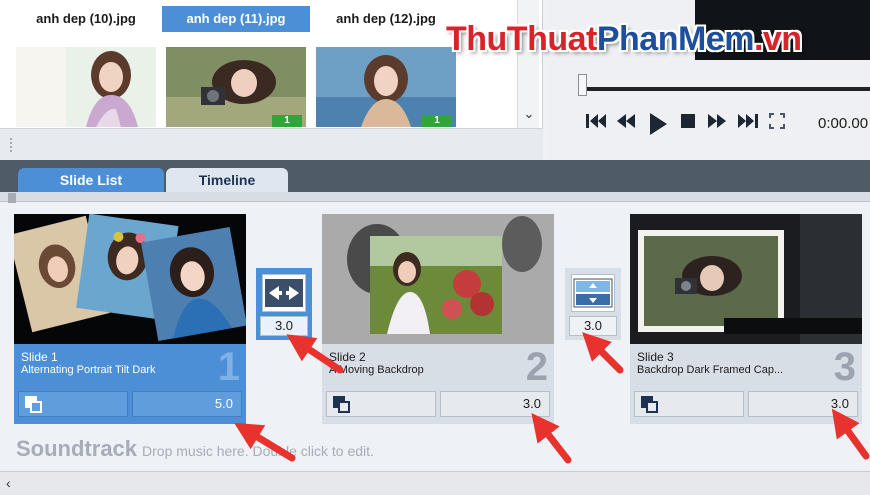  What do you see at coordinates (86, 19) in the screenshot?
I see `file-tab-10: anh dep (10).jpg` at bounding box center [86, 19].